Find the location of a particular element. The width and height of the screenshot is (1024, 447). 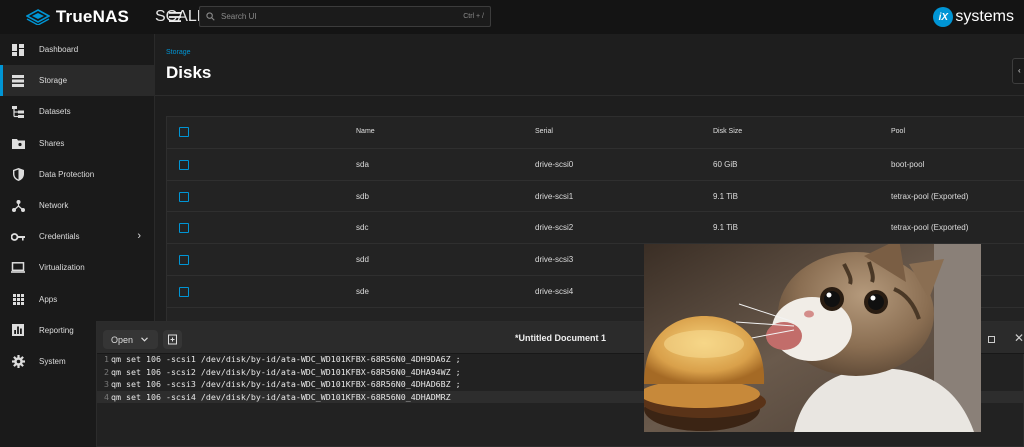

sidebar-item-label: Storage is located at coordinates (53, 81).